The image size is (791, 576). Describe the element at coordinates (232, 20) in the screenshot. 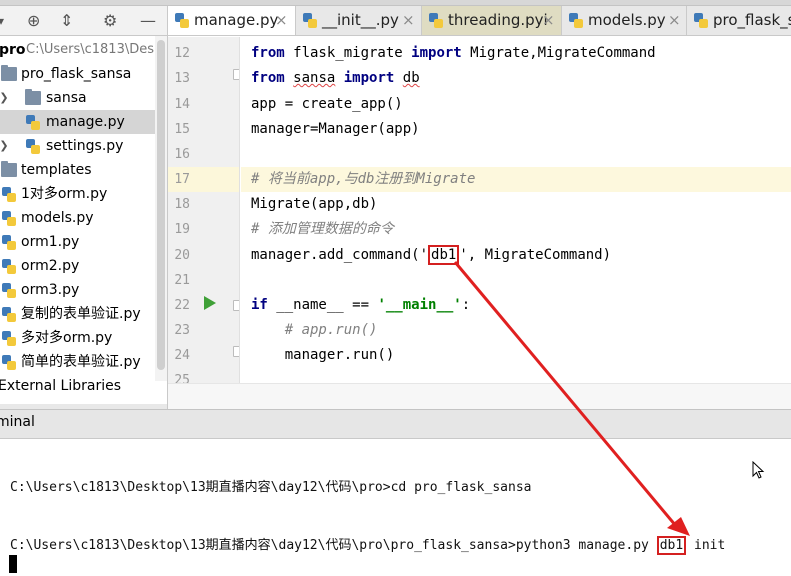

I see `tab-manage-py: manage.py ×` at that location.